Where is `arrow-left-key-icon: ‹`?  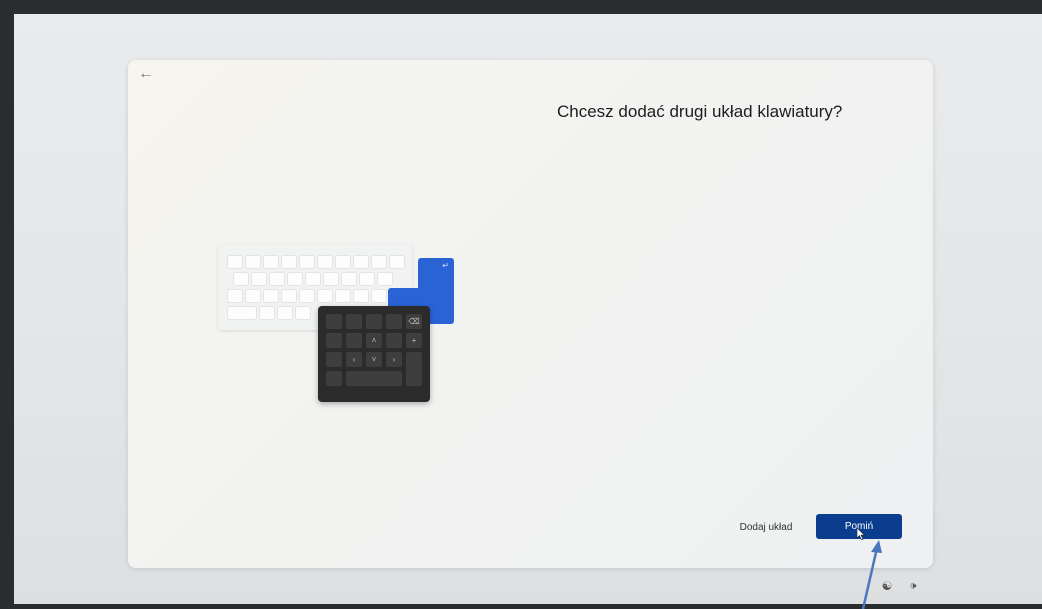 arrow-left-key-icon: ‹ is located at coordinates (354, 359).